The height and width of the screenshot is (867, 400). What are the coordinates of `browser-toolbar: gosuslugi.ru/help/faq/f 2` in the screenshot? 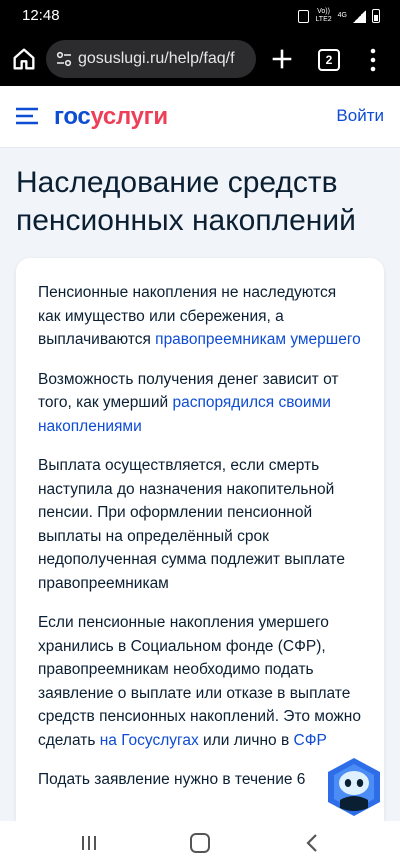 It's located at (200, 59).